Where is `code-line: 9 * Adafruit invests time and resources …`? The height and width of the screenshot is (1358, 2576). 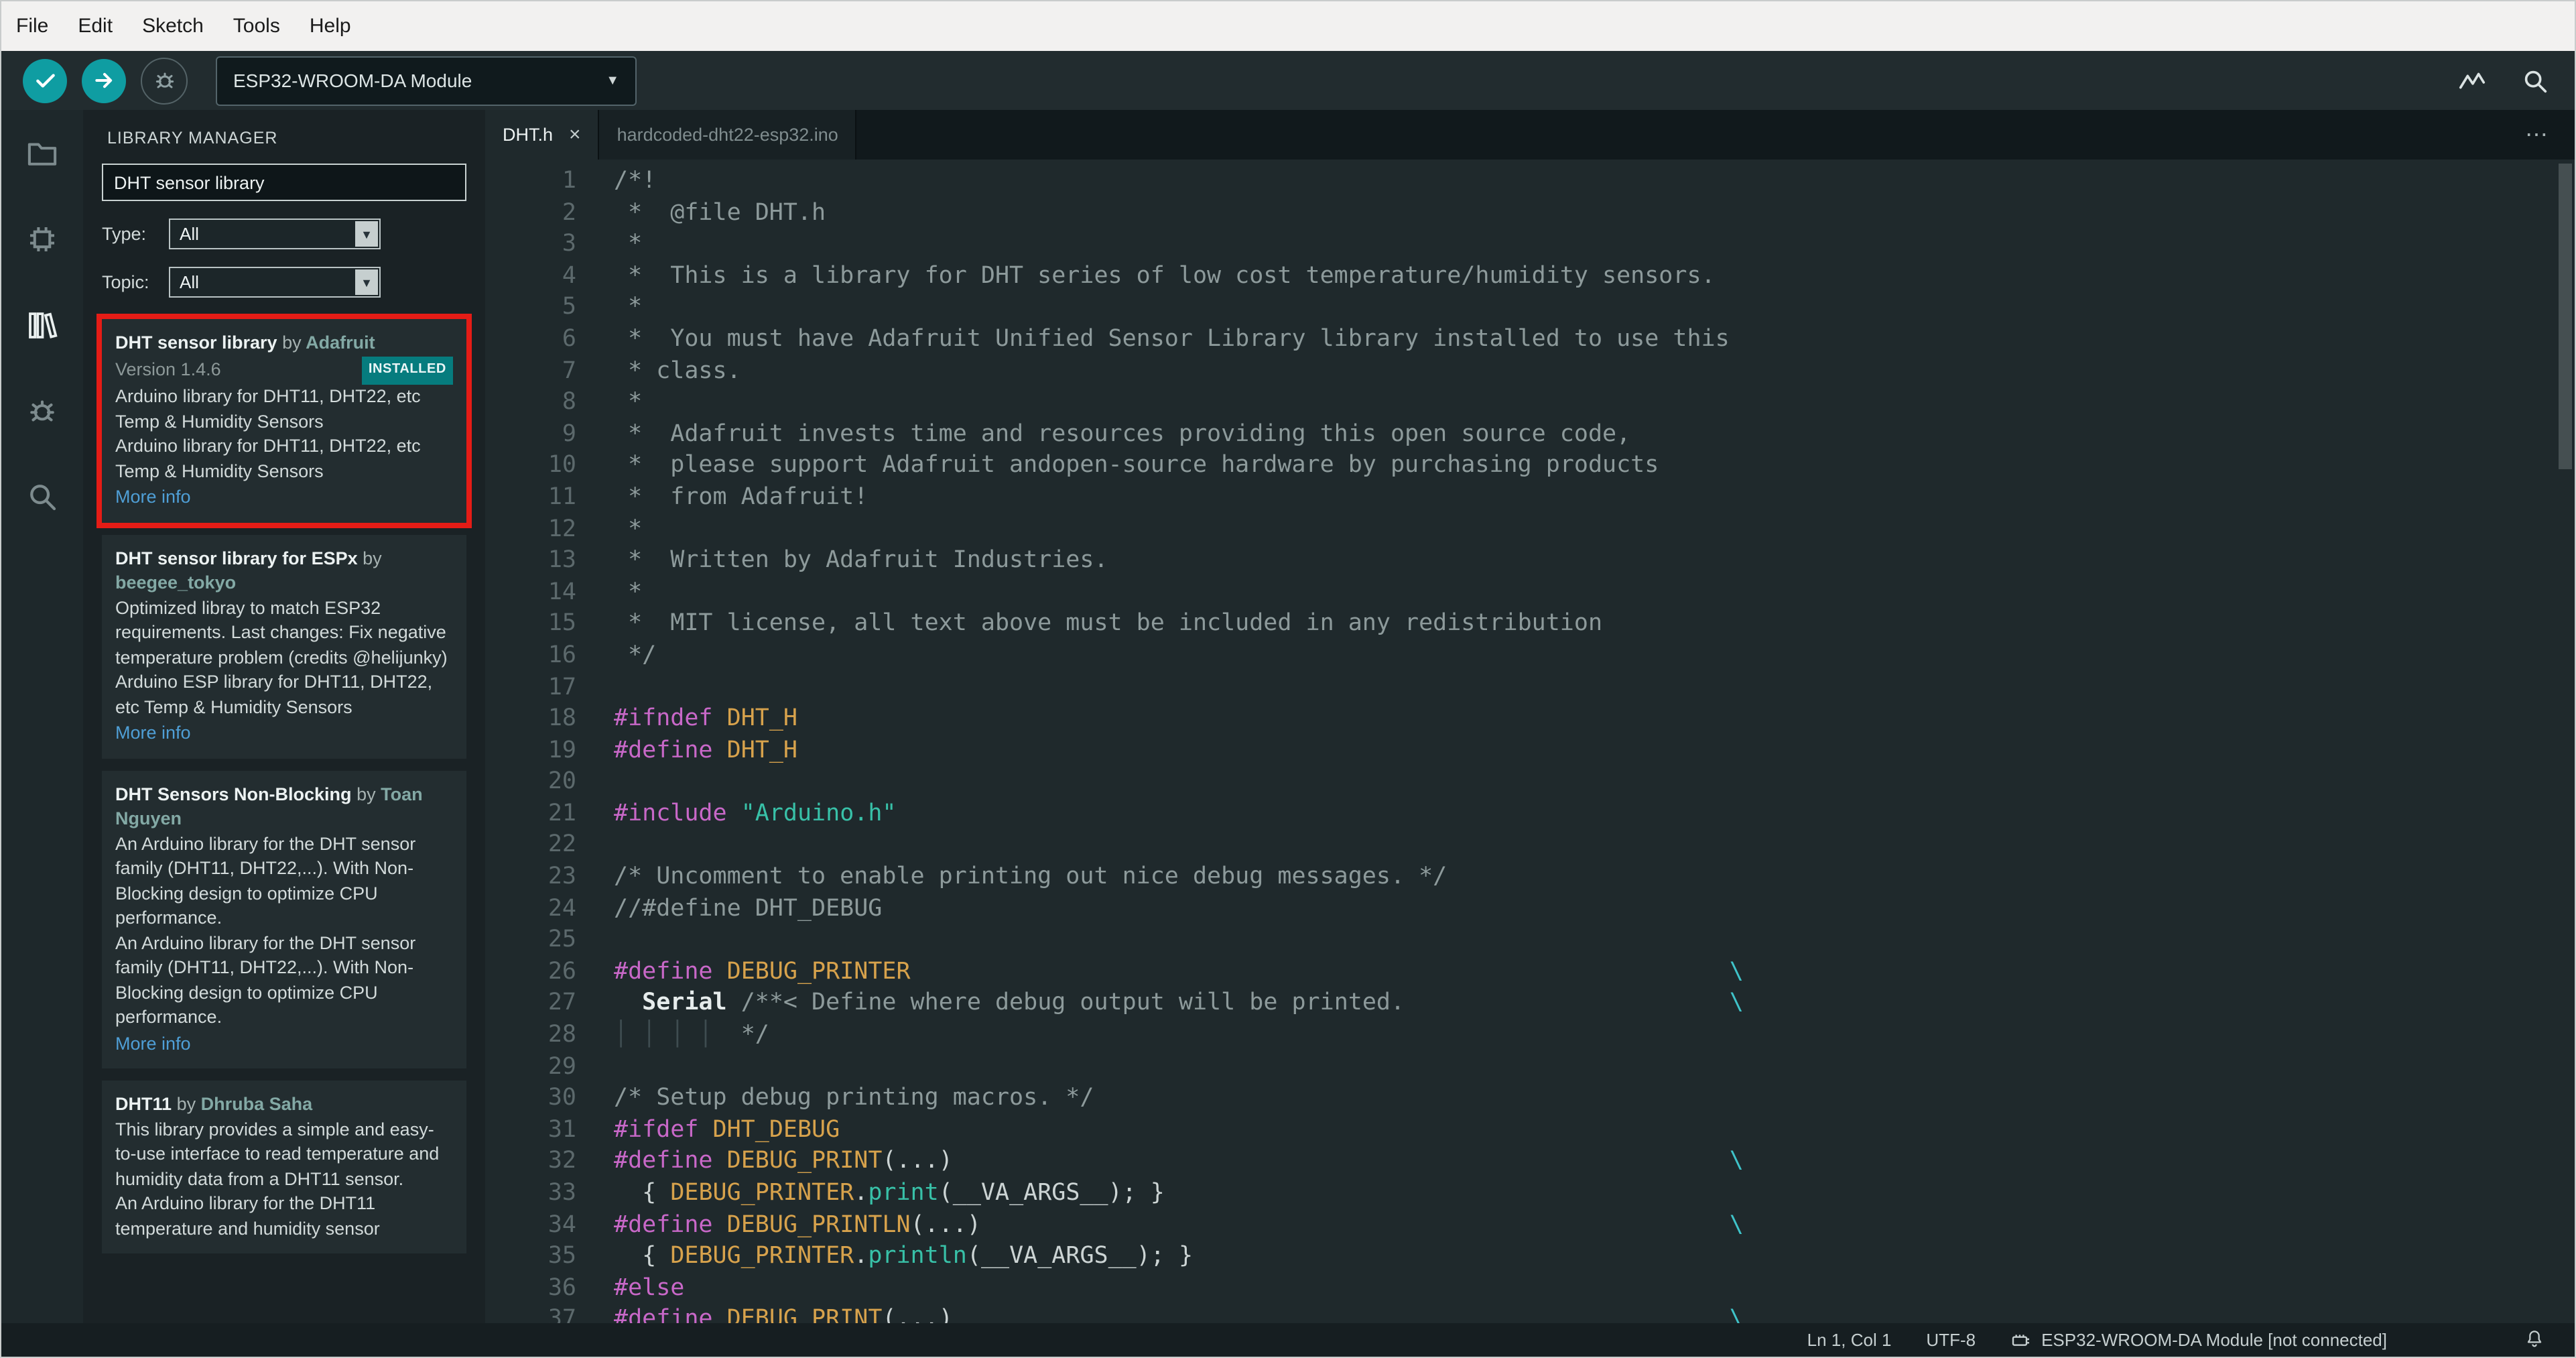 code-line: 9 * Adafruit invests time and resources … is located at coordinates (1530, 435).